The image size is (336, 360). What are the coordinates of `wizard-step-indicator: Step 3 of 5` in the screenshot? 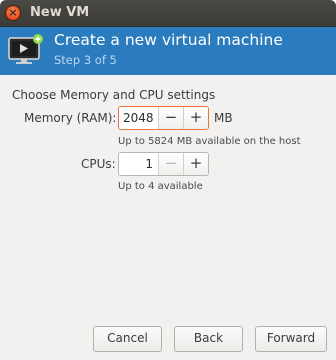 It's located at (85, 60).